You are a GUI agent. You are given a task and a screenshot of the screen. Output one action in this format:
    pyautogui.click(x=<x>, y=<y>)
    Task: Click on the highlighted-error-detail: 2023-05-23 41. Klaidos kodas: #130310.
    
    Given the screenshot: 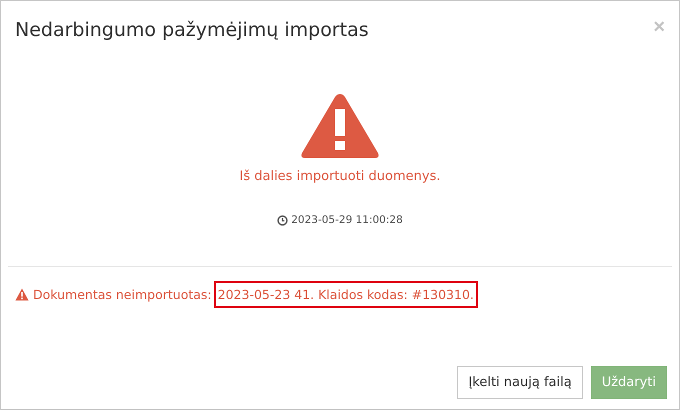 What is the action you would take?
    pyautogui.click(x=346, y=294)
    